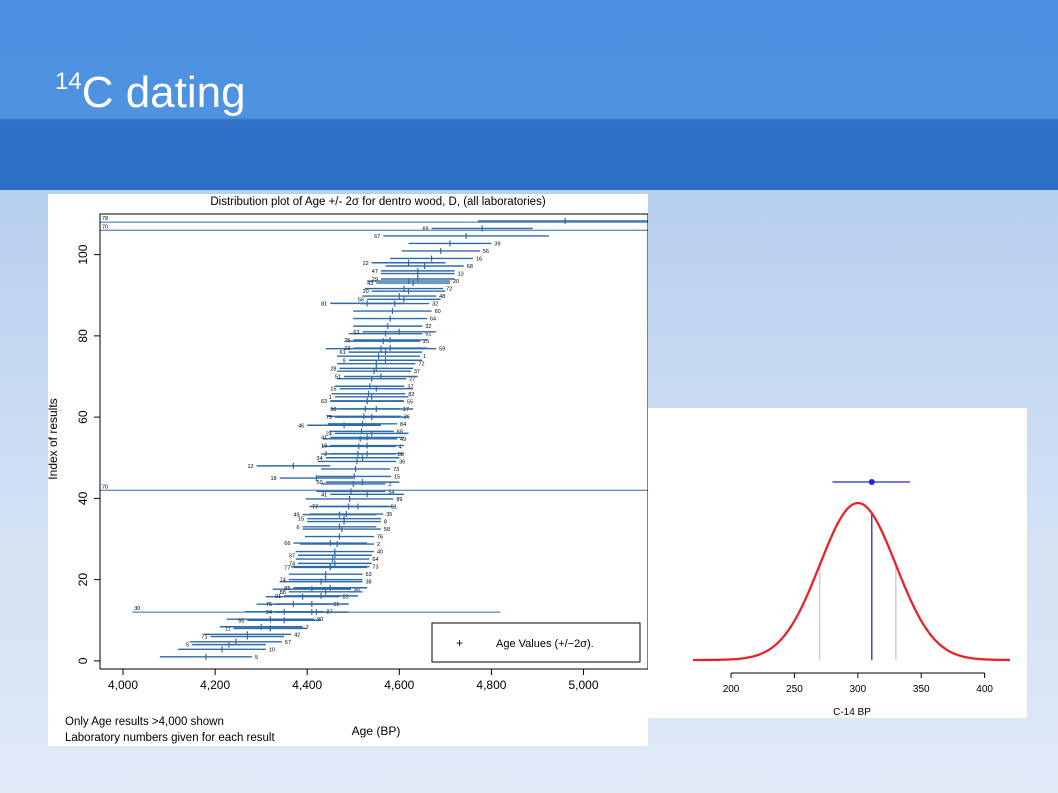 The height and width of the screenshot is (793, 1058). I want to click on lab-number-label: 75, so click(269, 605).